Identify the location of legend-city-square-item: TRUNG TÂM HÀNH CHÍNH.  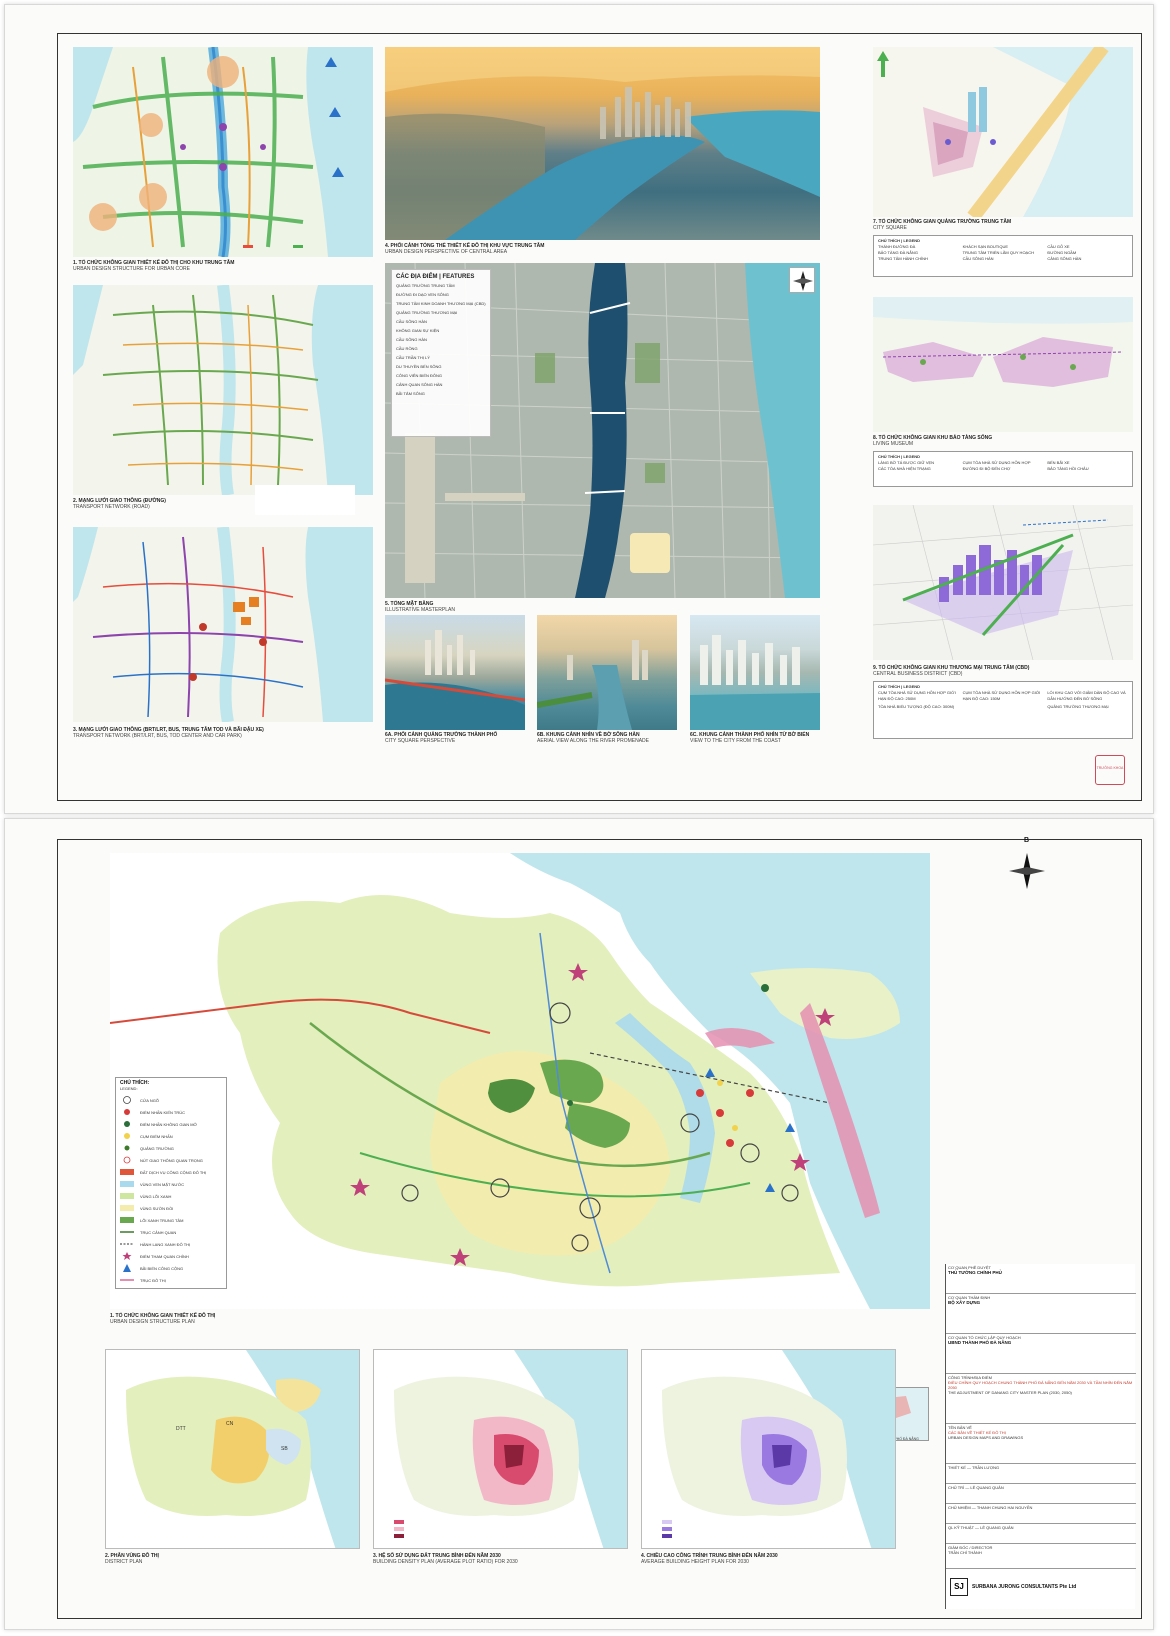
(903, 258).